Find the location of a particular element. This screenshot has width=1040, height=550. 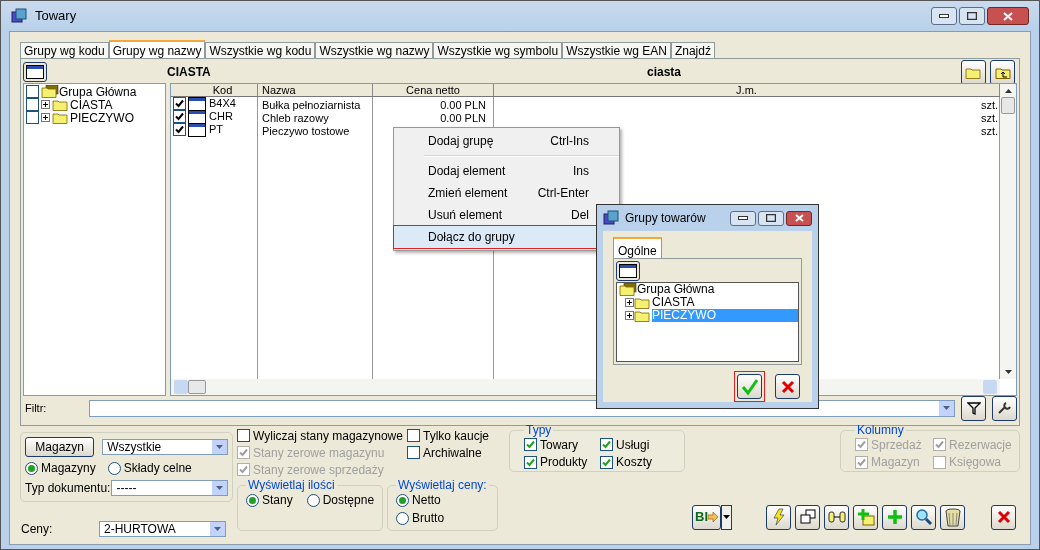

checkmark-icon is located at coordinates (749, 386).